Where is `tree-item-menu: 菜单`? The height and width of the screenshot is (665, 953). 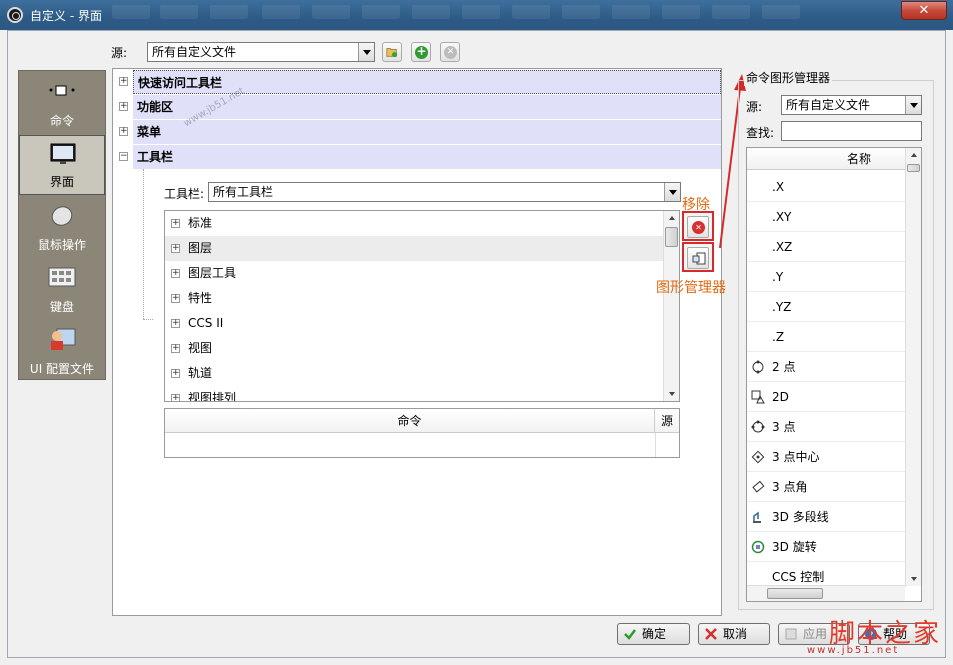 tree-item-menu: 菜单 is located at coordinates (427, 132).